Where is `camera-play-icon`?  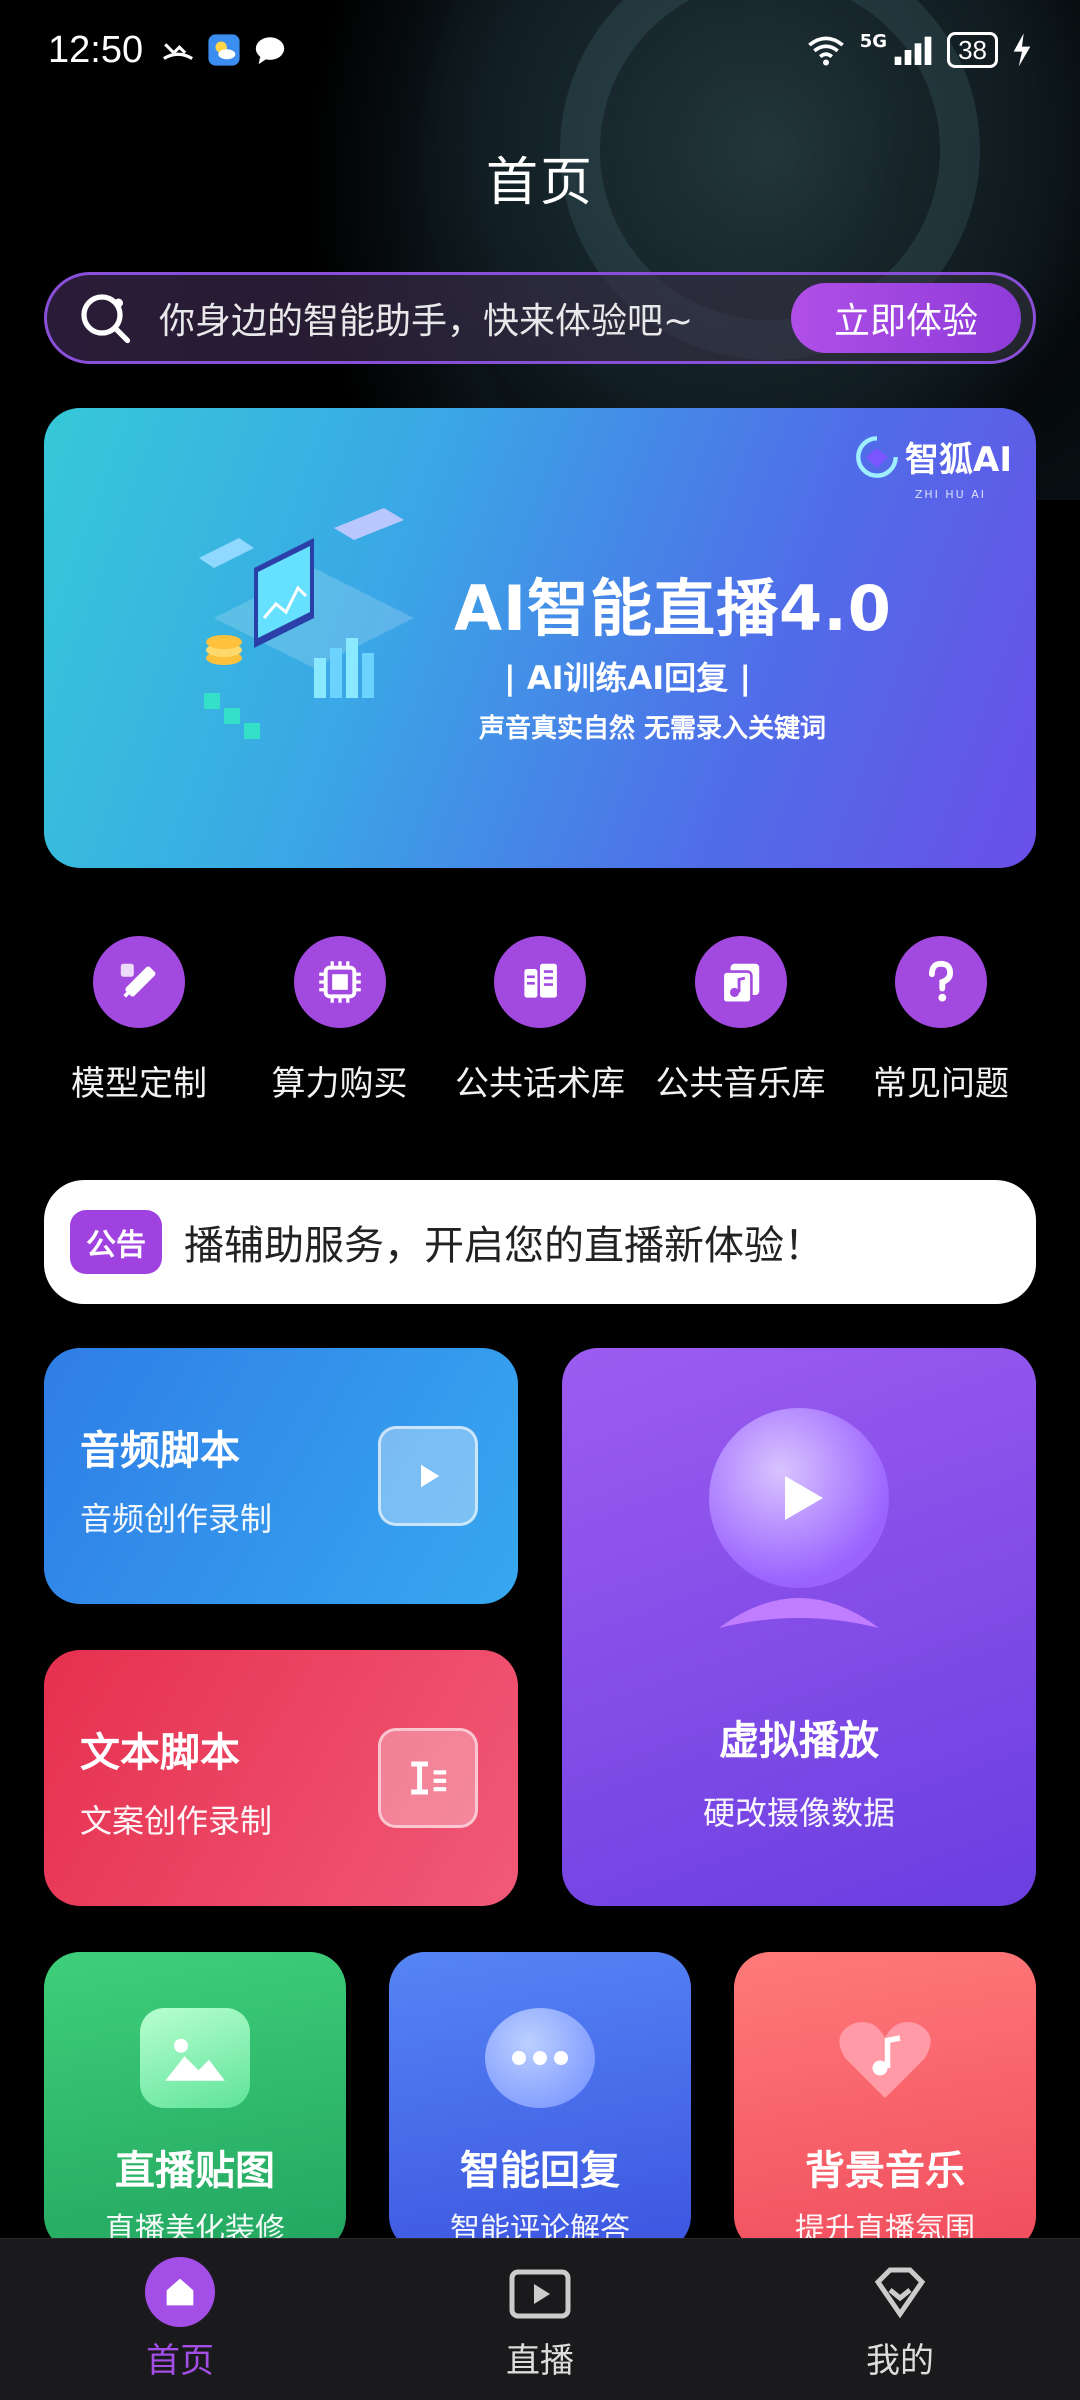
camera-play-icon is located at coordinates (799, 1498).